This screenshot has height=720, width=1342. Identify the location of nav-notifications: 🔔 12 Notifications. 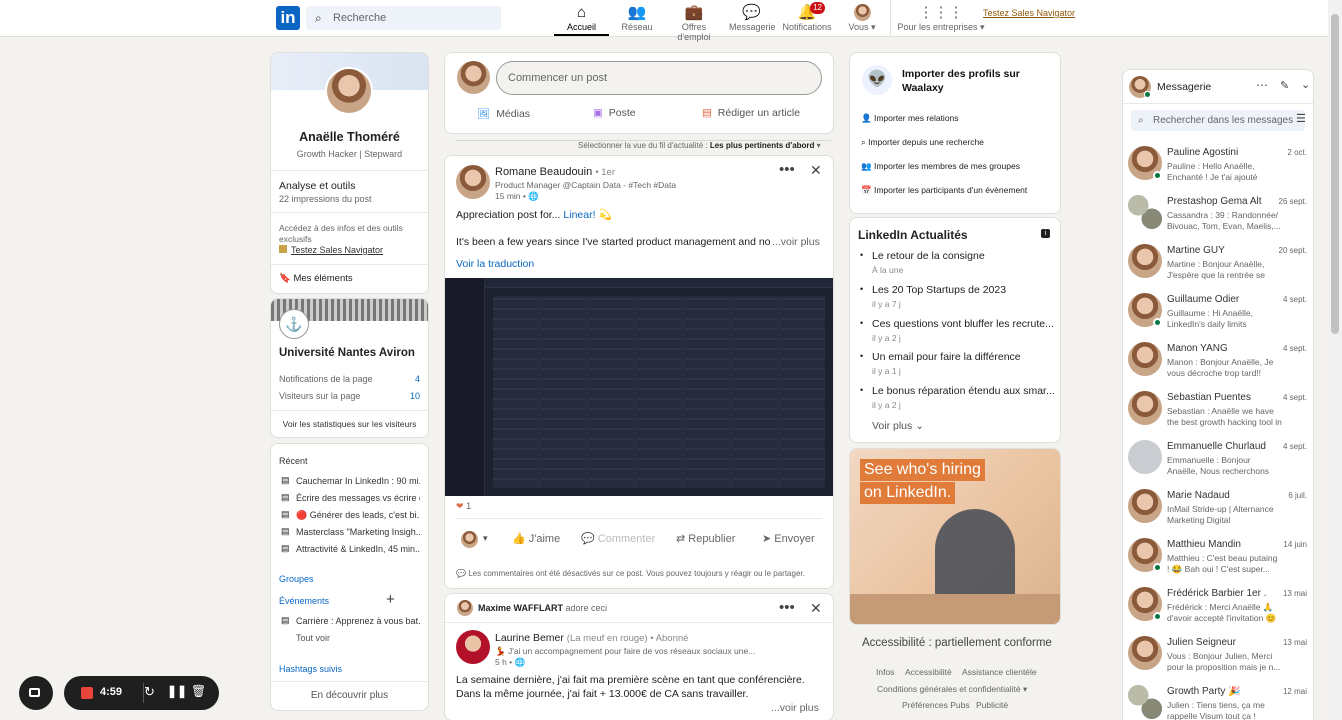
(807, 17).